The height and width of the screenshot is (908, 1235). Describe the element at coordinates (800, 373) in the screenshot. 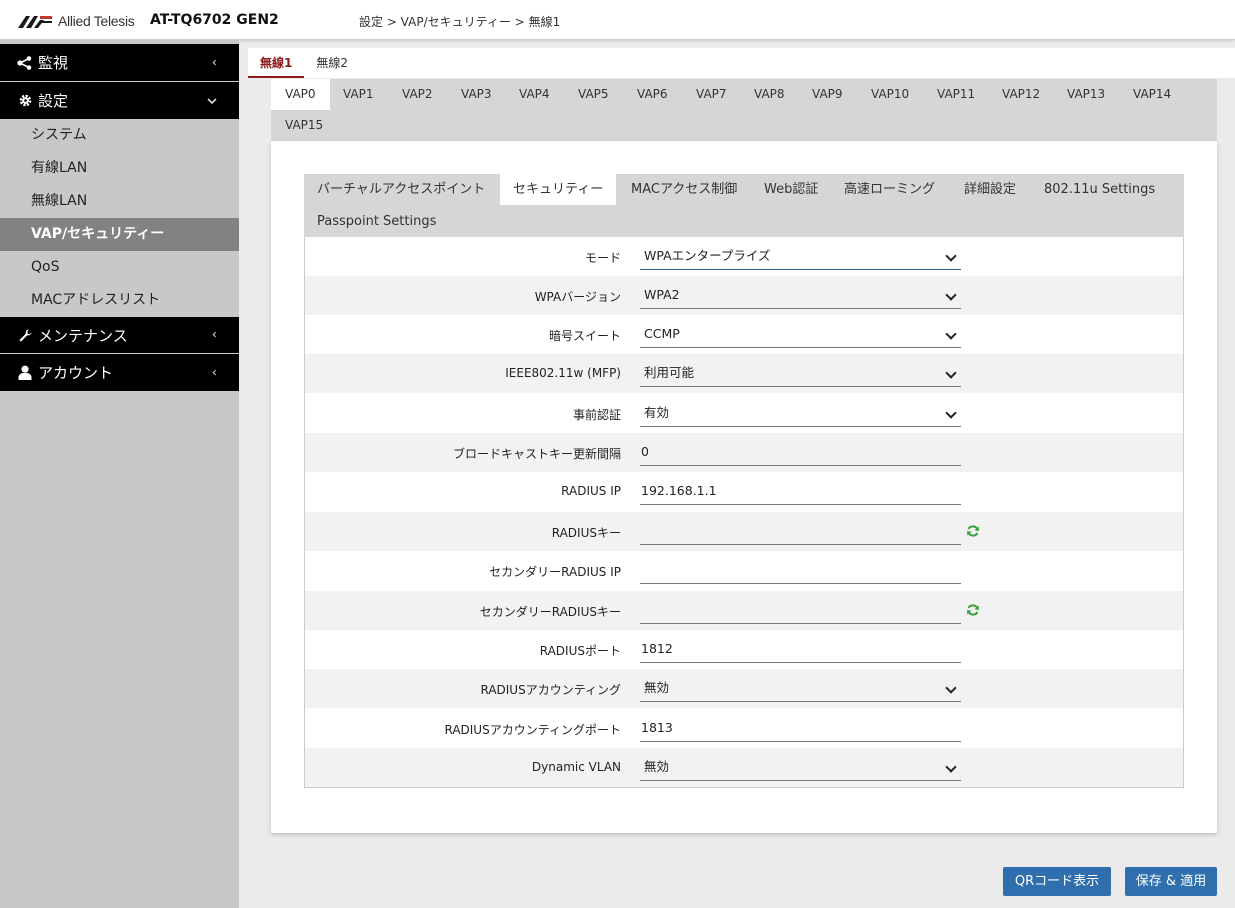

I see `mfp-select: 利用可能` at that location.